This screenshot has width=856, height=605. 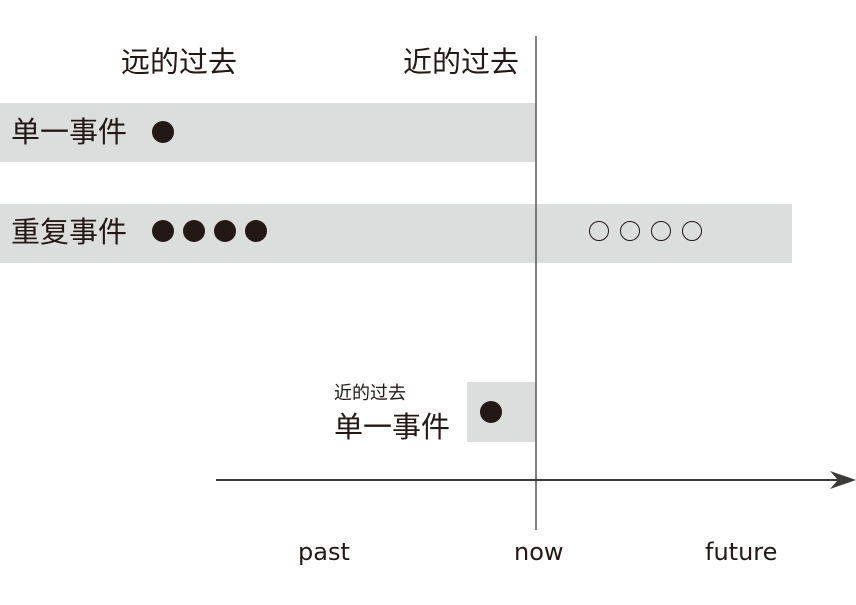 What do you see at coordinates (69, 232) in the screenshot?
I see `repeated-event-label: 重复事件` at bounding box center [69, 232].